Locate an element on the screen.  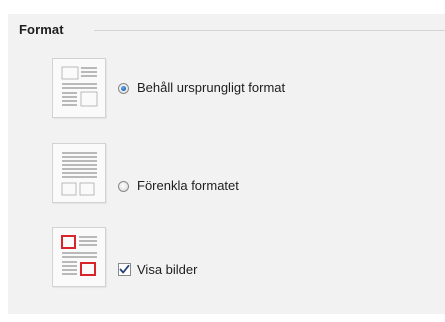
checkmark-icon is located at coordinates (124, 269).